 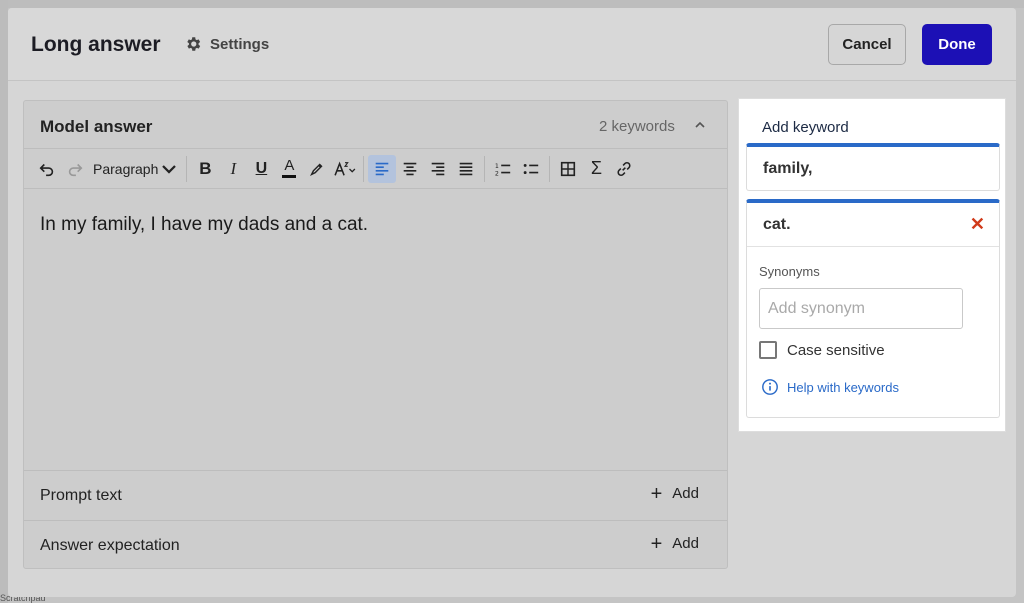 I want to click on svg-text: 2, so click(x=497, y=173).